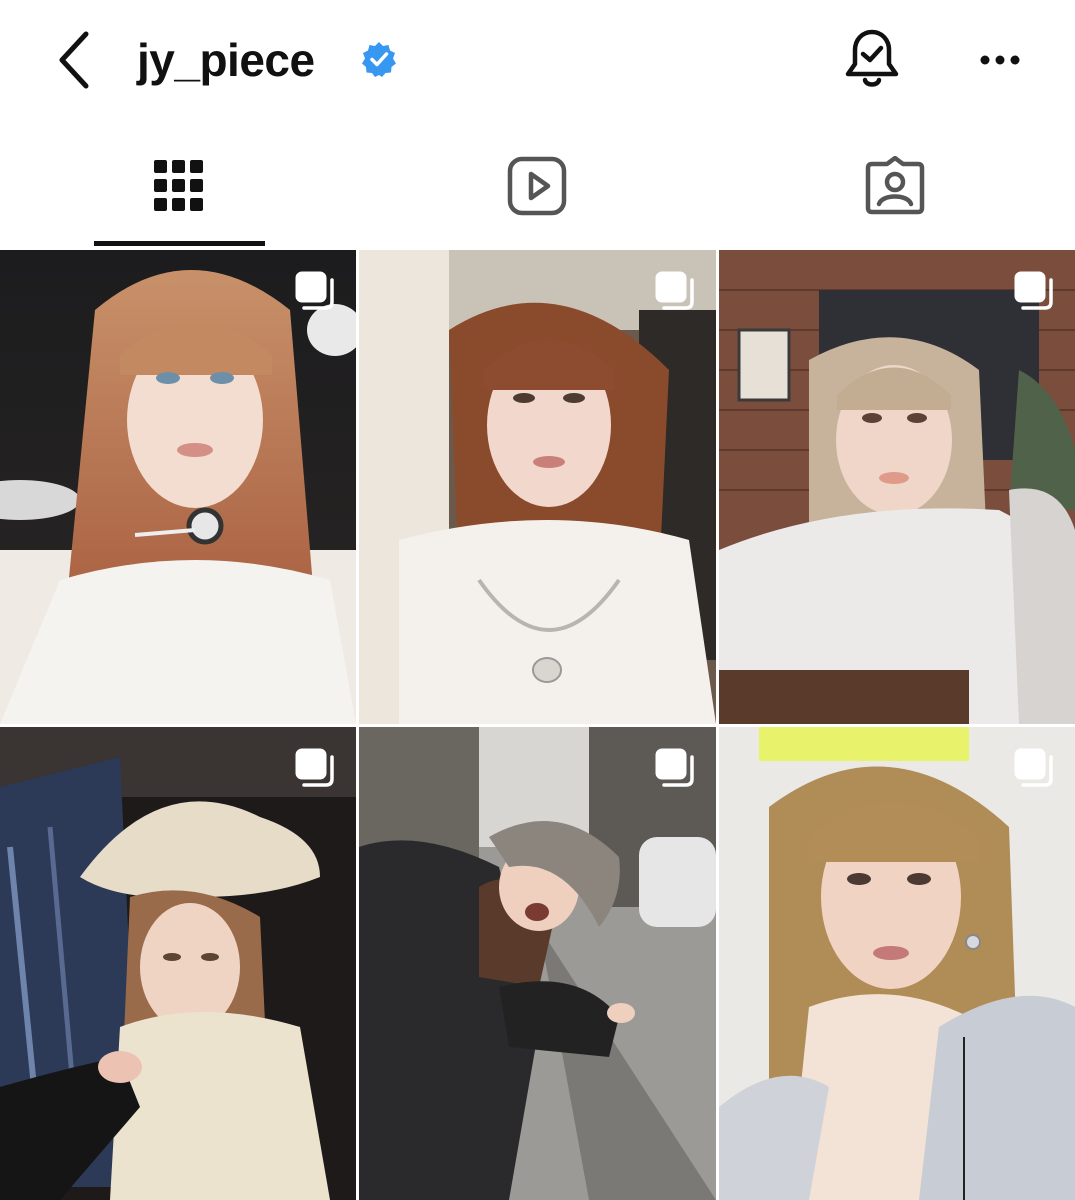 This screenshot has height=1200, width=1075. I want to click on tagged-icon, so click(895, 185).